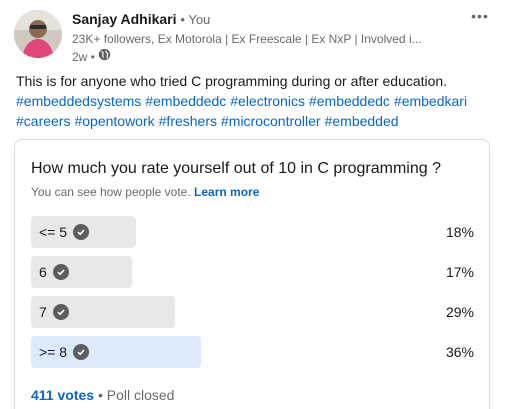 The image size is (507, 409). Describe the element at coordinates (43, 312) in the screenshot. I see `poll-option-label: 7` at that location.